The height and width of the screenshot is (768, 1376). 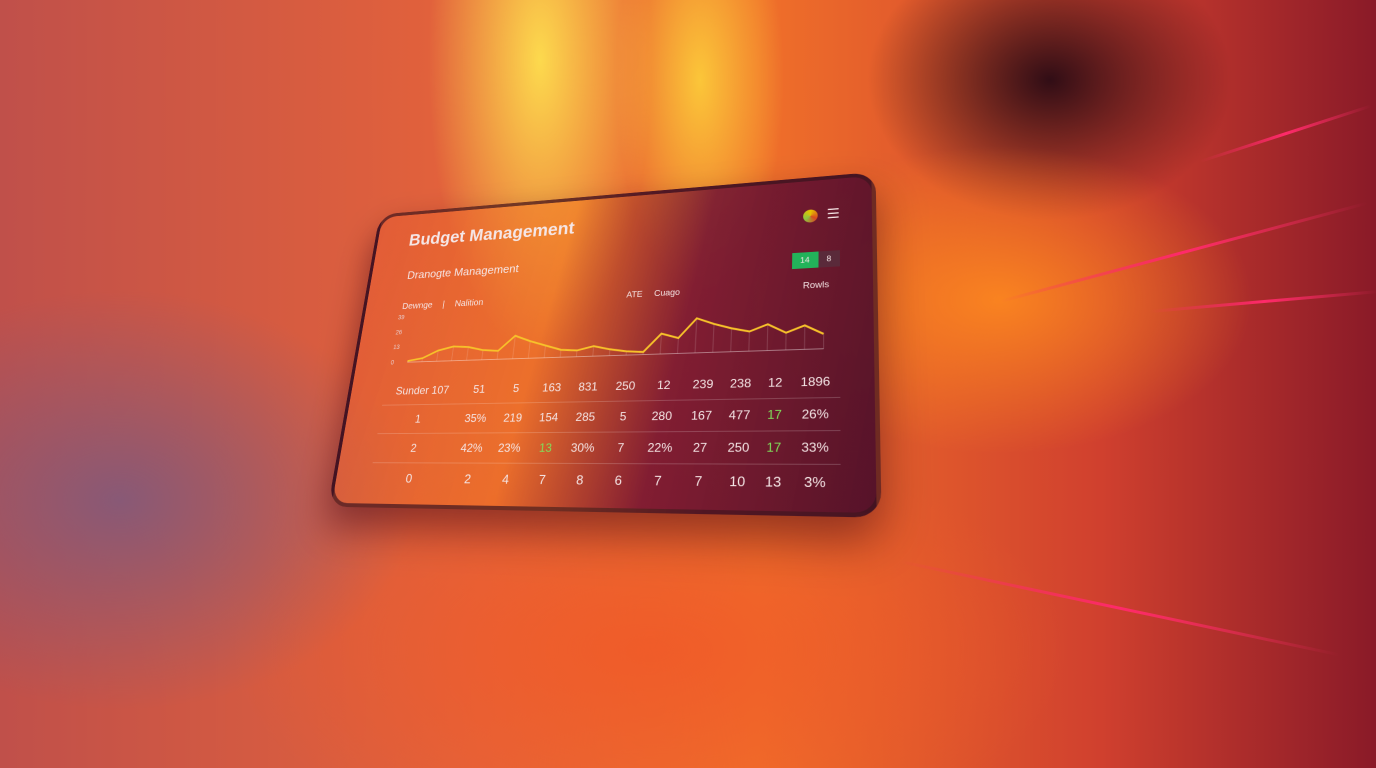 I want to click on table-cell: 285, so click(x=585, y=417).